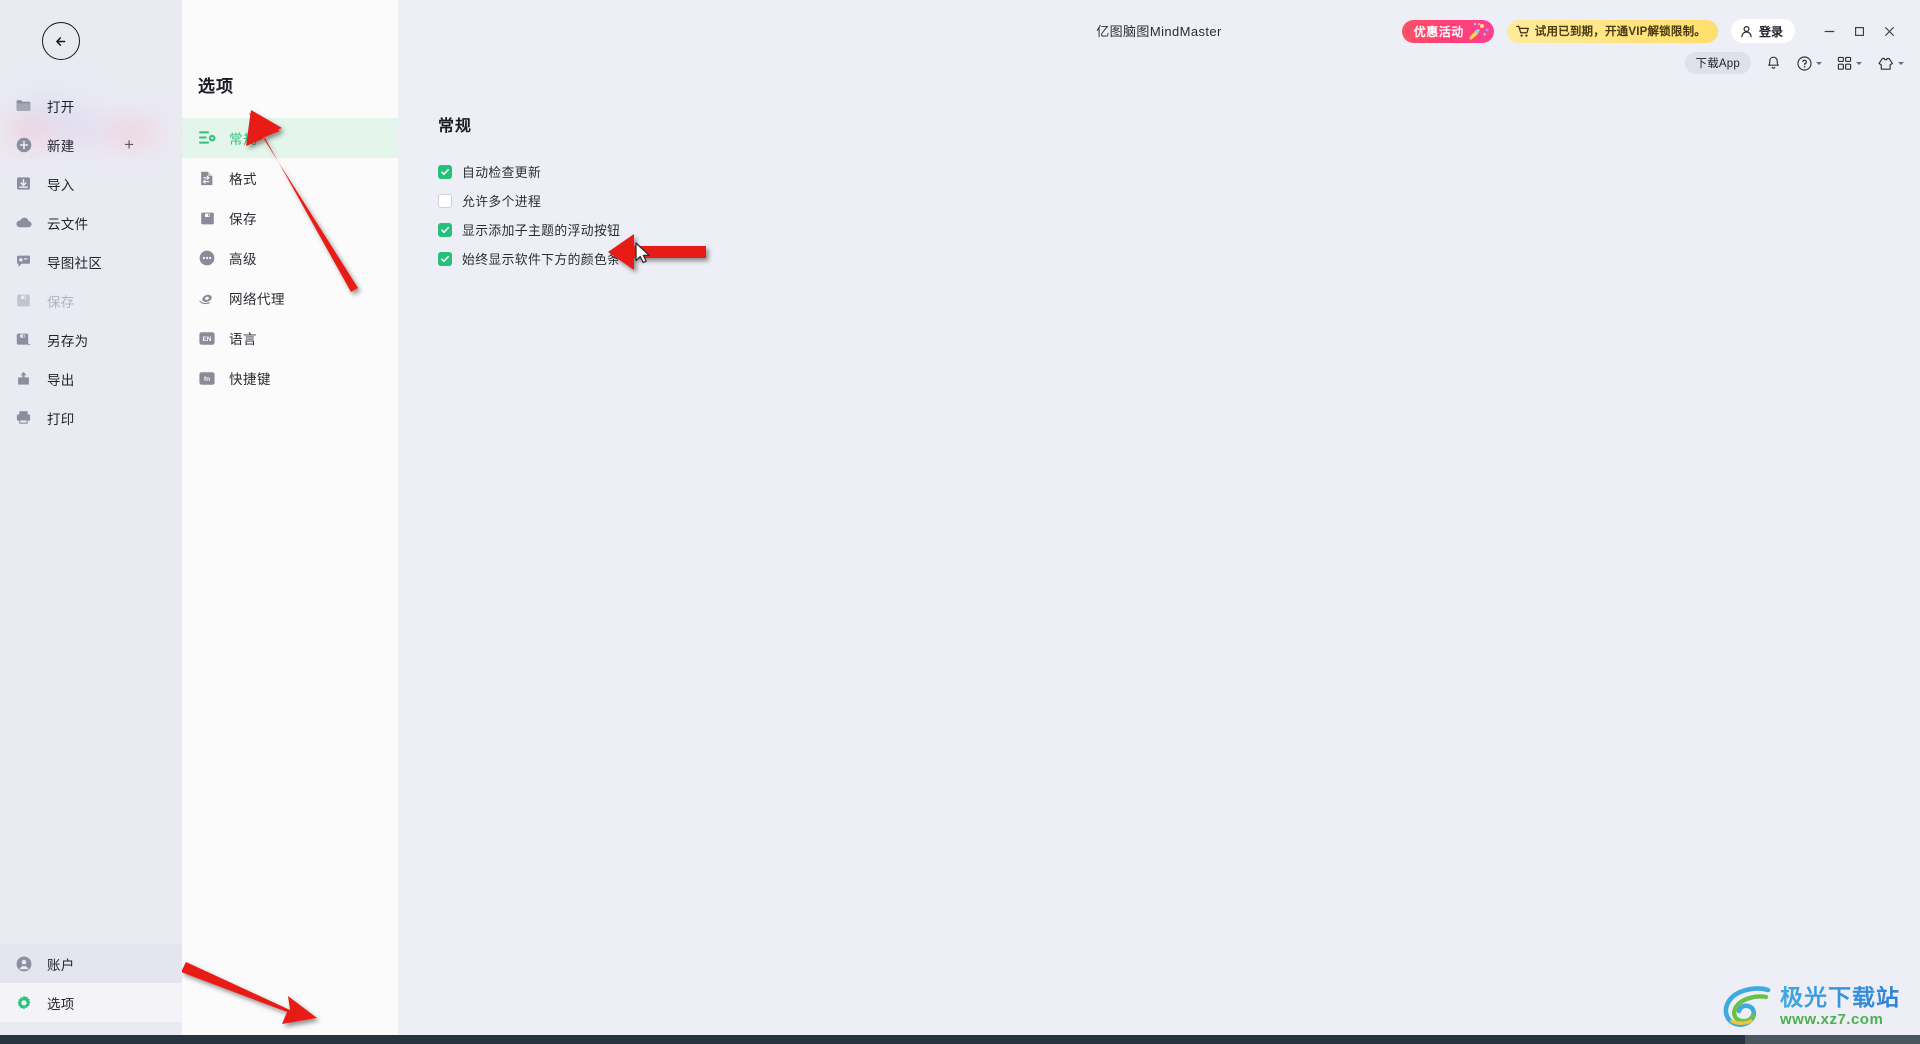 Image resolution: width=1920 pixels, height=1044 pixels. Describe the element at coordinates (61, 185) in the screenshot. I see `sidebar-item-label: 导入` at that location.